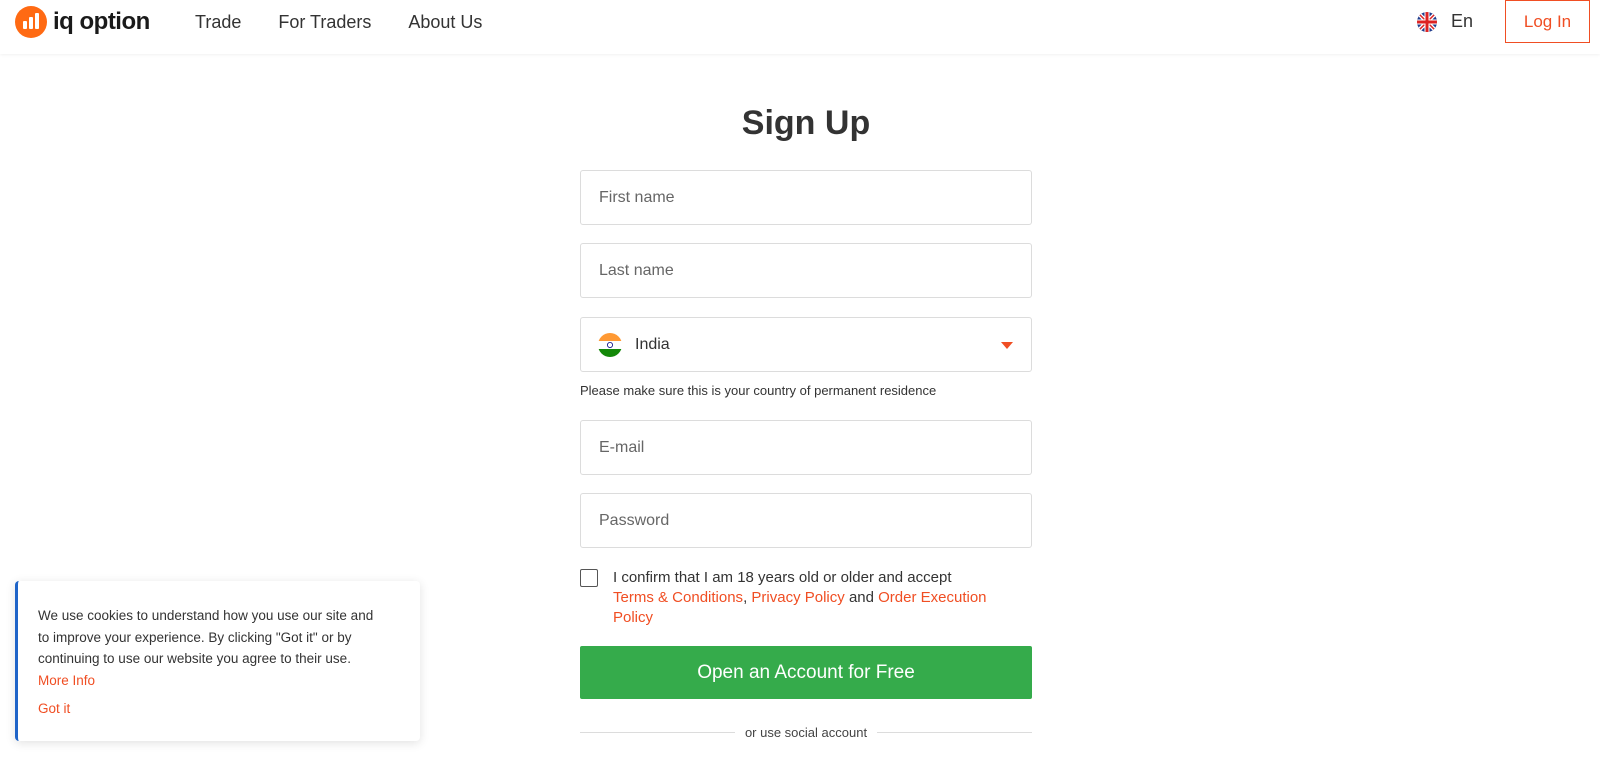  I want to click on logo: iq option, so click(82, 22).